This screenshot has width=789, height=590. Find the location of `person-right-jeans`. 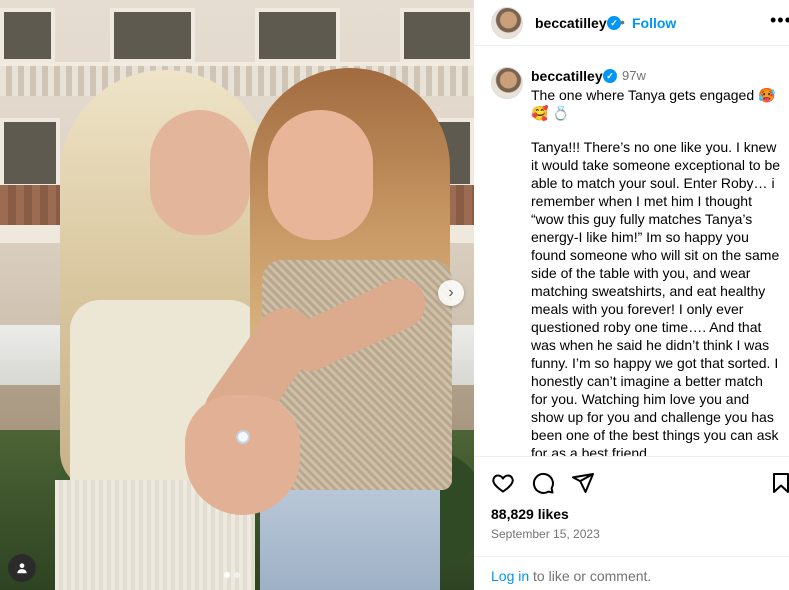

person-right-jeans is located at coordinates (350, 540).